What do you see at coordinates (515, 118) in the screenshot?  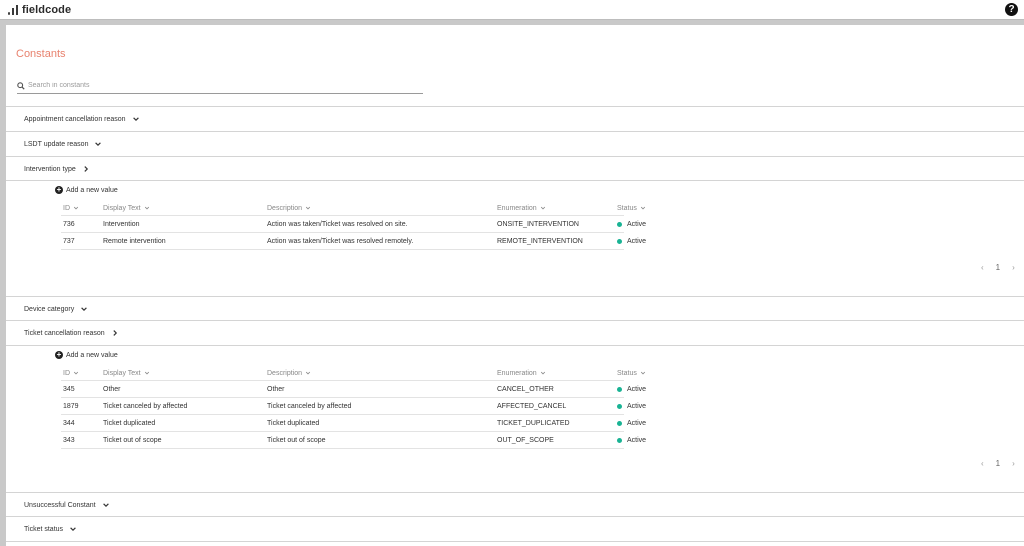 I see `section-appointment-cancellation-reason: Appointment cancellation reason` at bounding box center [515, 118].